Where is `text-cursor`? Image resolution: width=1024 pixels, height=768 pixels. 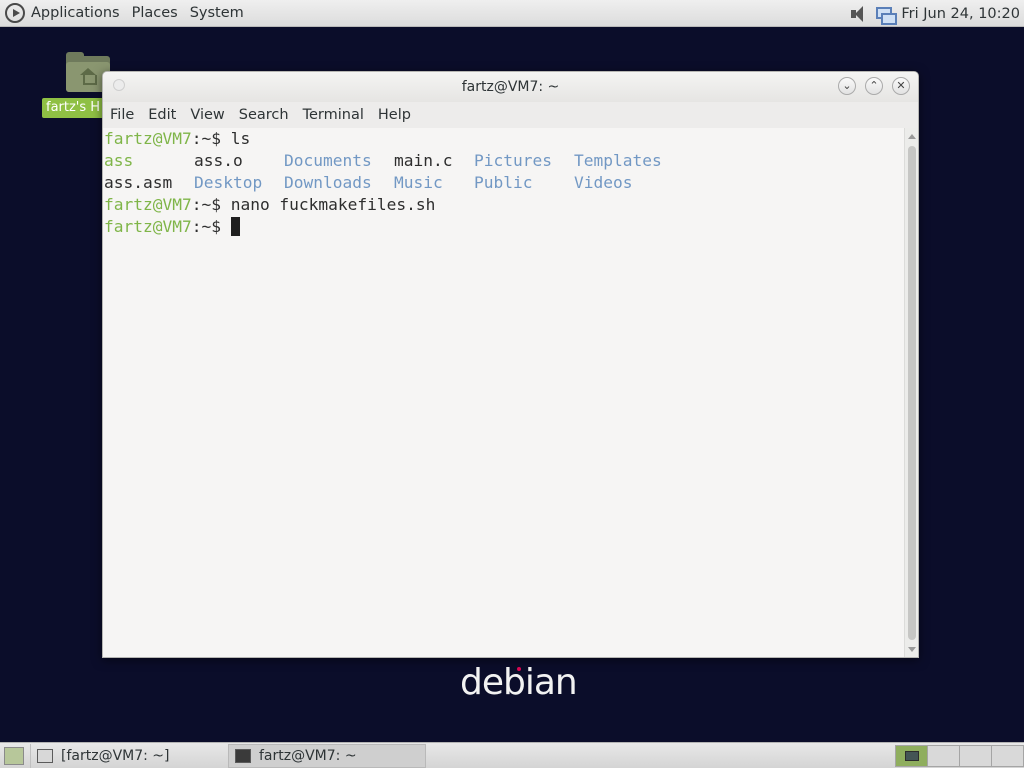 text-cursor is located at coordinates (235, 226).